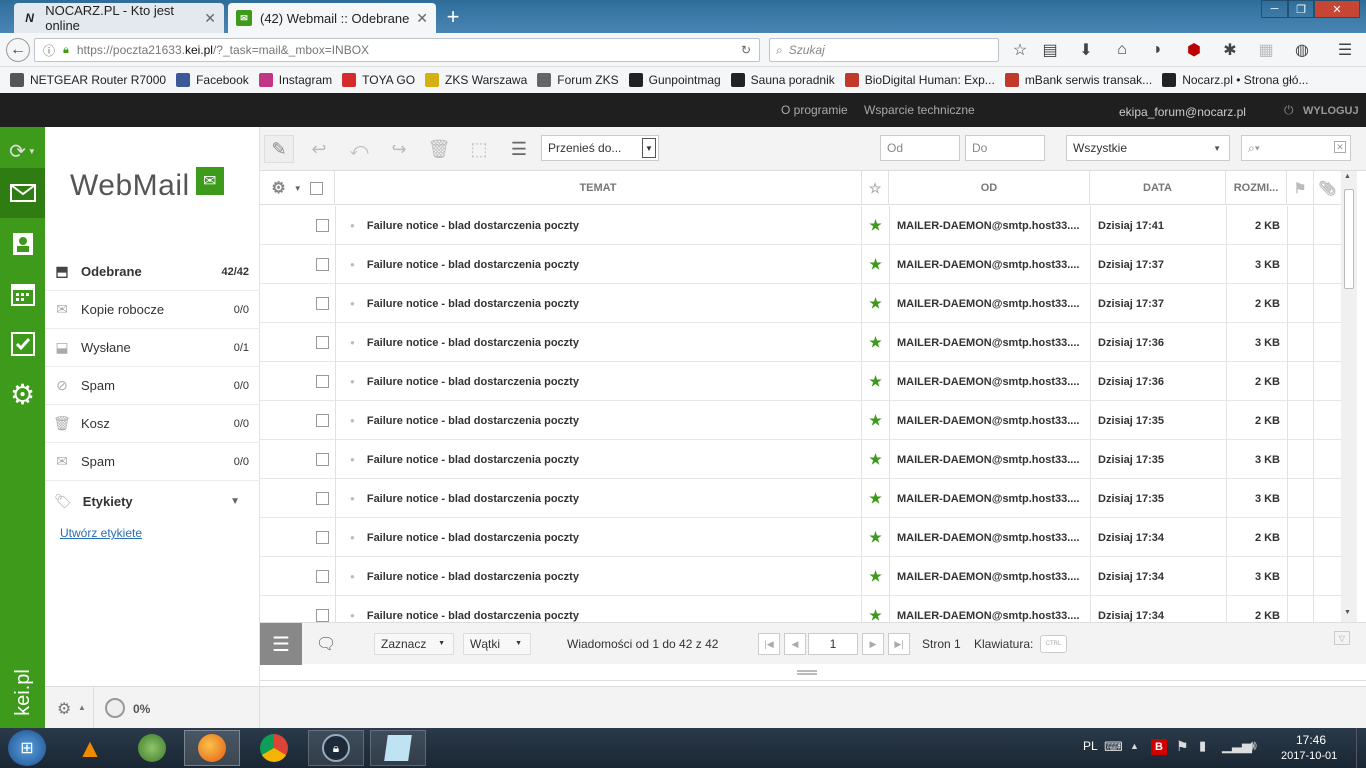  What do you see at coordinates (1349, 396) in the screenshot?
I see `message-list-scrollbar: ▲ ▼` at bounding box center [1349, 396].